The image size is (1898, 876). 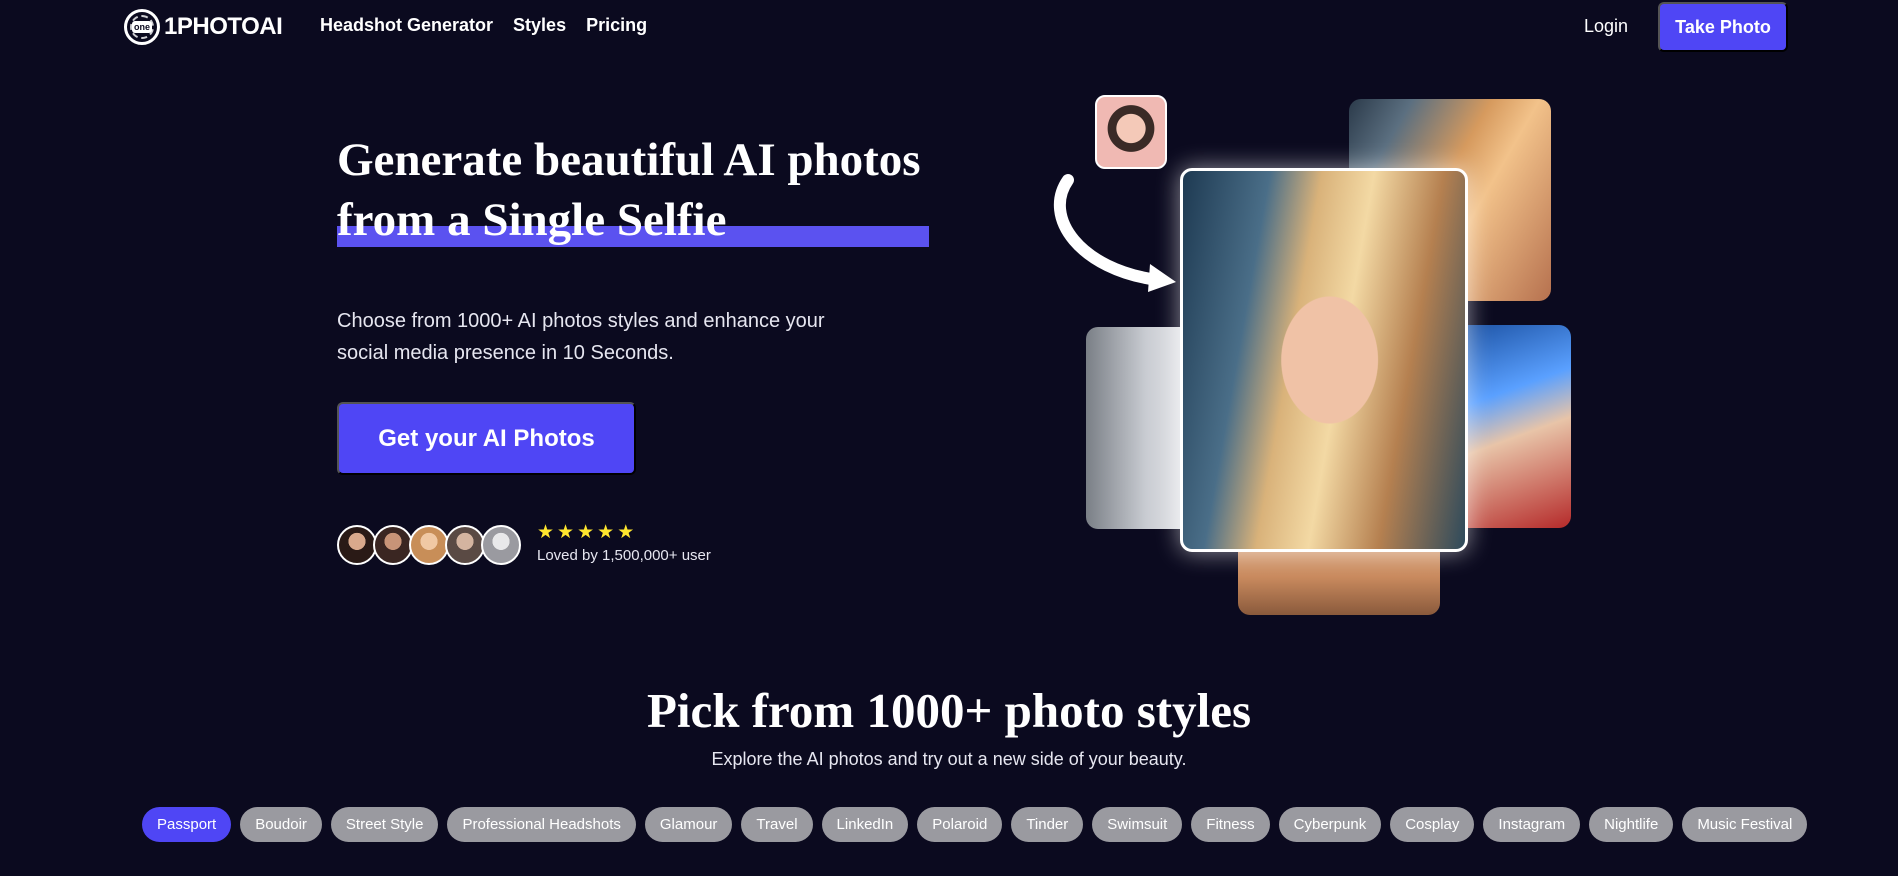 What do you see at coordinates (960, 824) in the screenshot?
I see `style-chip-polaroid: Polaroid` at bounding box center [960, 824].